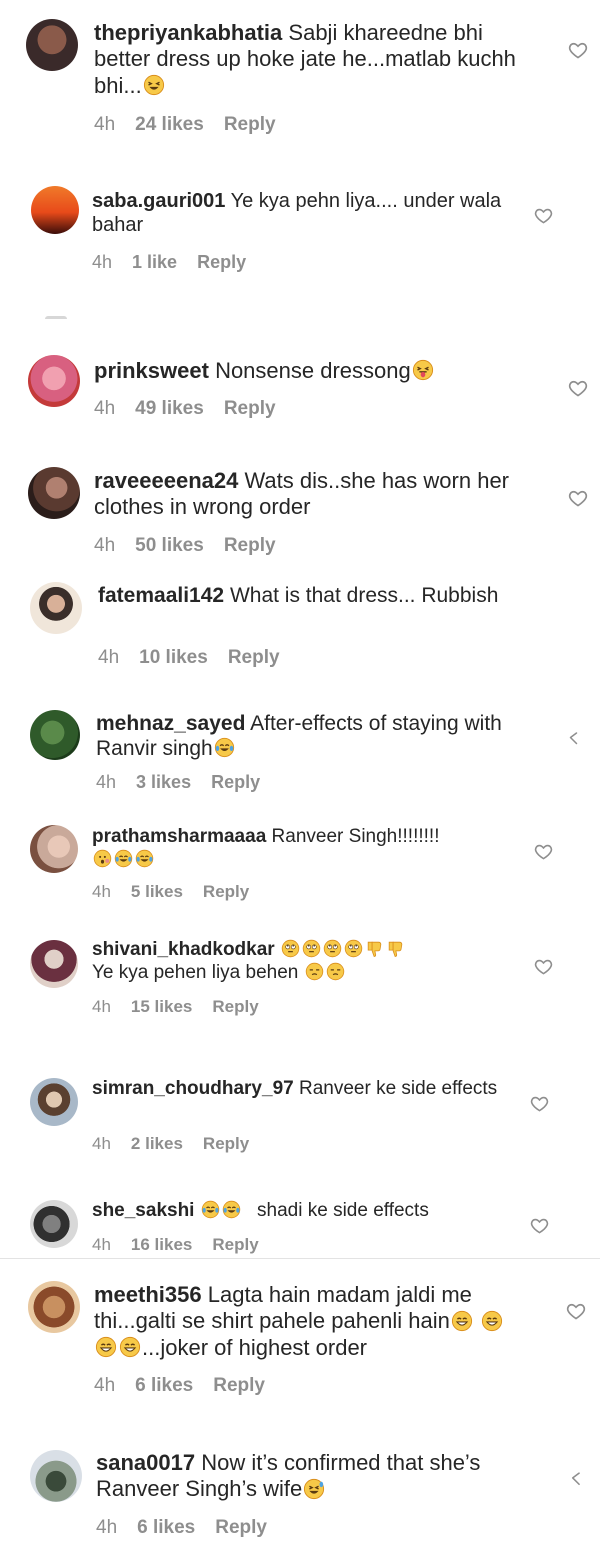  What do you see at coordinates (335, 971) in the screenshot?
I see `unamused-emoji` at bounding box center [335, 971].